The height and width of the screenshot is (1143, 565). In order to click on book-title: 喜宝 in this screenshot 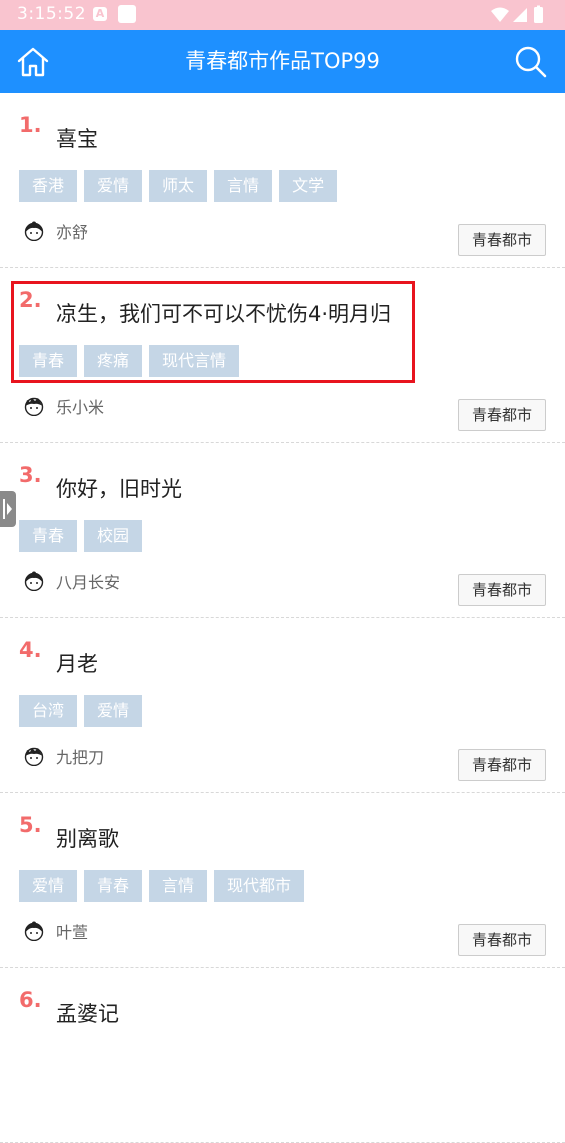, I will do `click(77, 138)`.